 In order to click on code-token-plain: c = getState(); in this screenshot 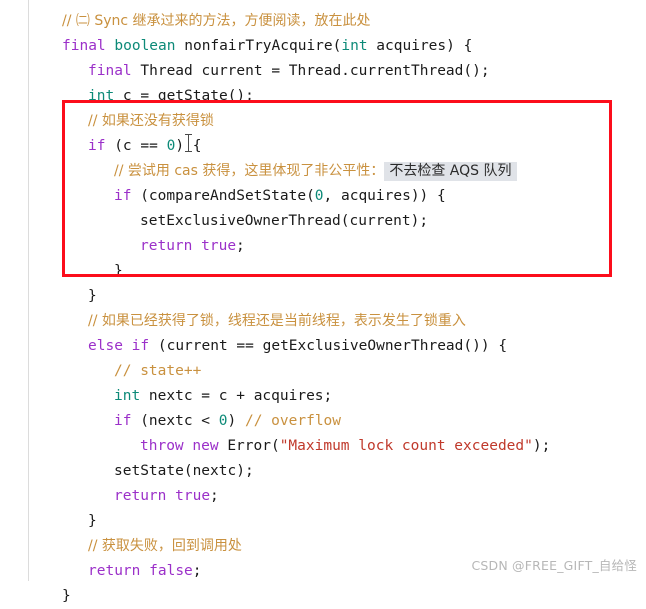, I will do `click(184, 96)`.